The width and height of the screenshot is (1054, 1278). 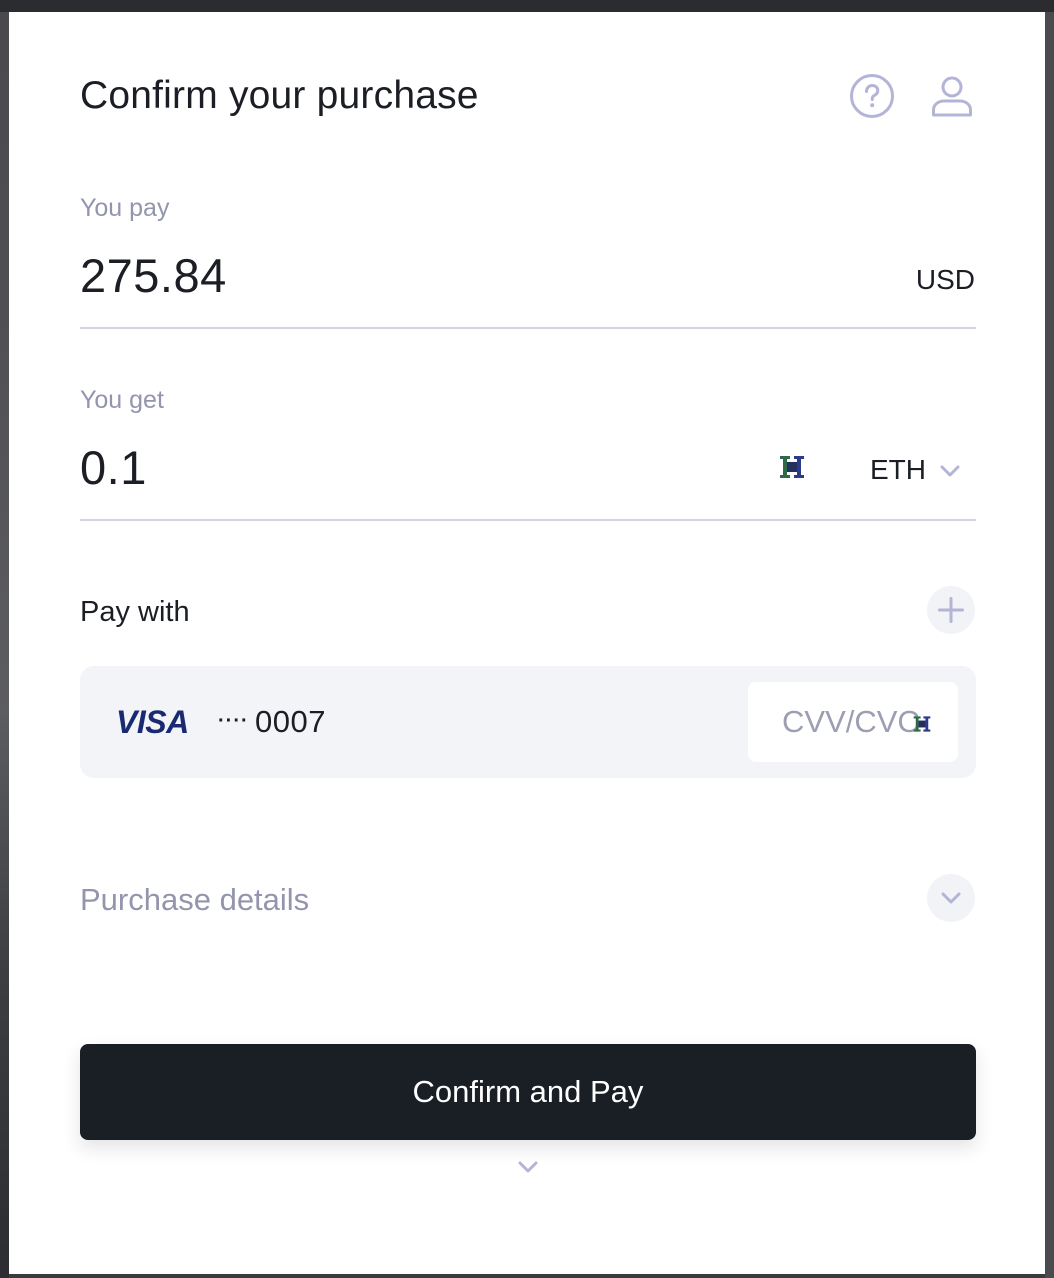 What do you see at coordinates (945, 279) in the screenshot?
I see `pay-currency: USD` at bounding box center [945, 279].